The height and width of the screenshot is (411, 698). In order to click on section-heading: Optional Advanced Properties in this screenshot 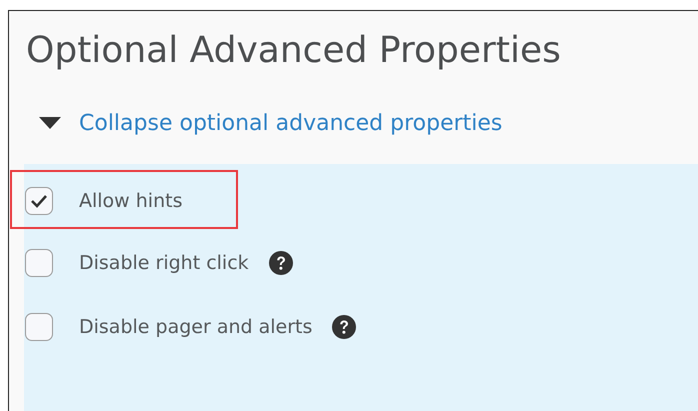, I will do `click(293, 51)`.